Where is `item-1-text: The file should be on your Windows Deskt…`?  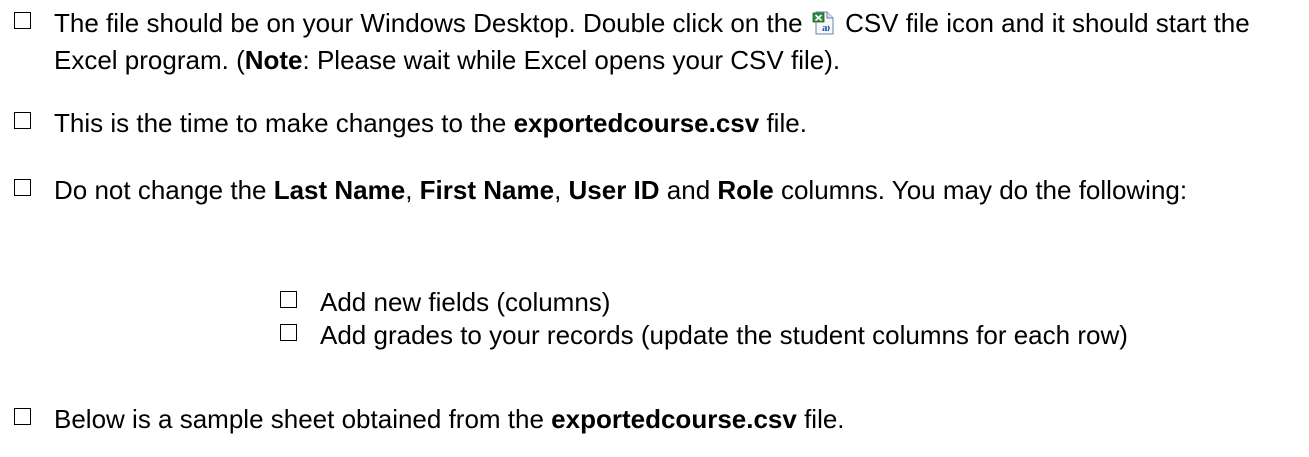 item-1-text: The file should be on your Windows Deskt… is located at coordinates (652, 41).